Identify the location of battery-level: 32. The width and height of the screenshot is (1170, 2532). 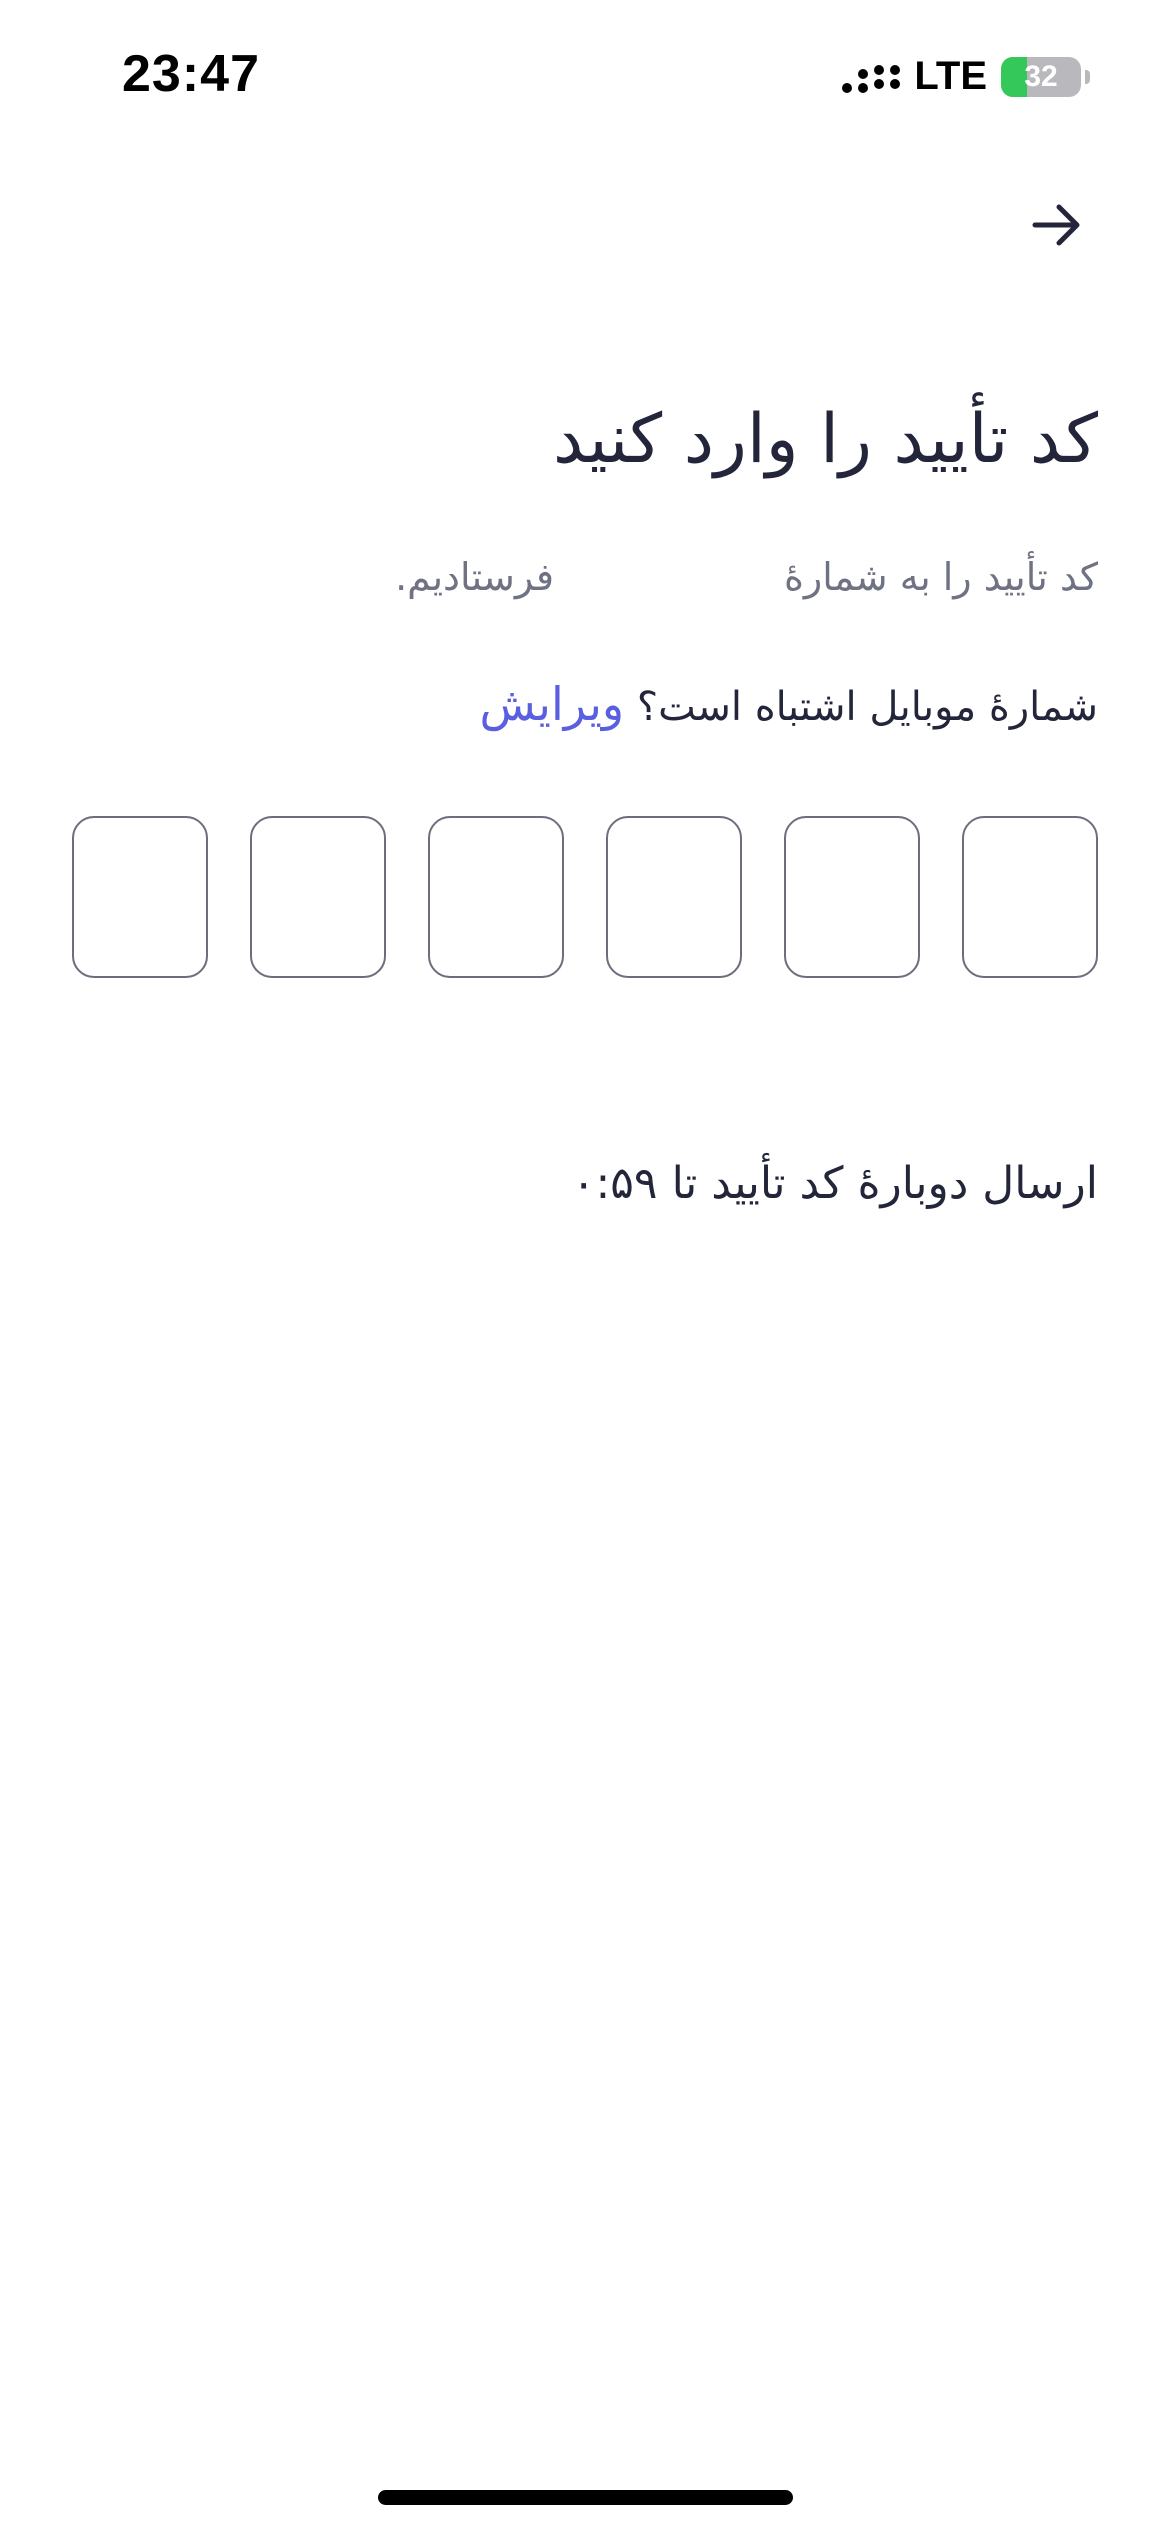
(1041, 76).